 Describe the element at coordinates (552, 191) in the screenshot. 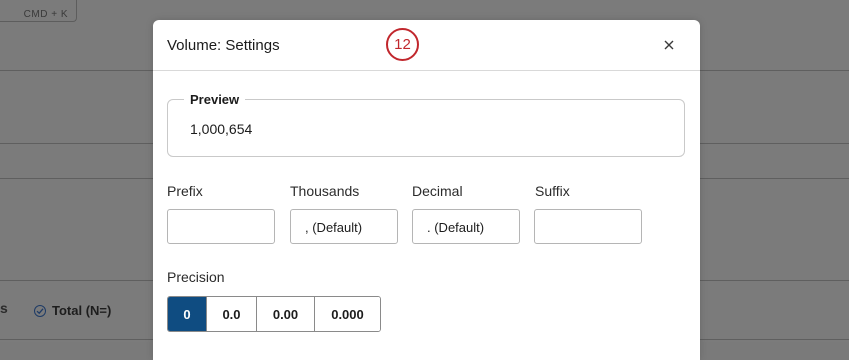

I see `suffix-label: Suffix` at that location.